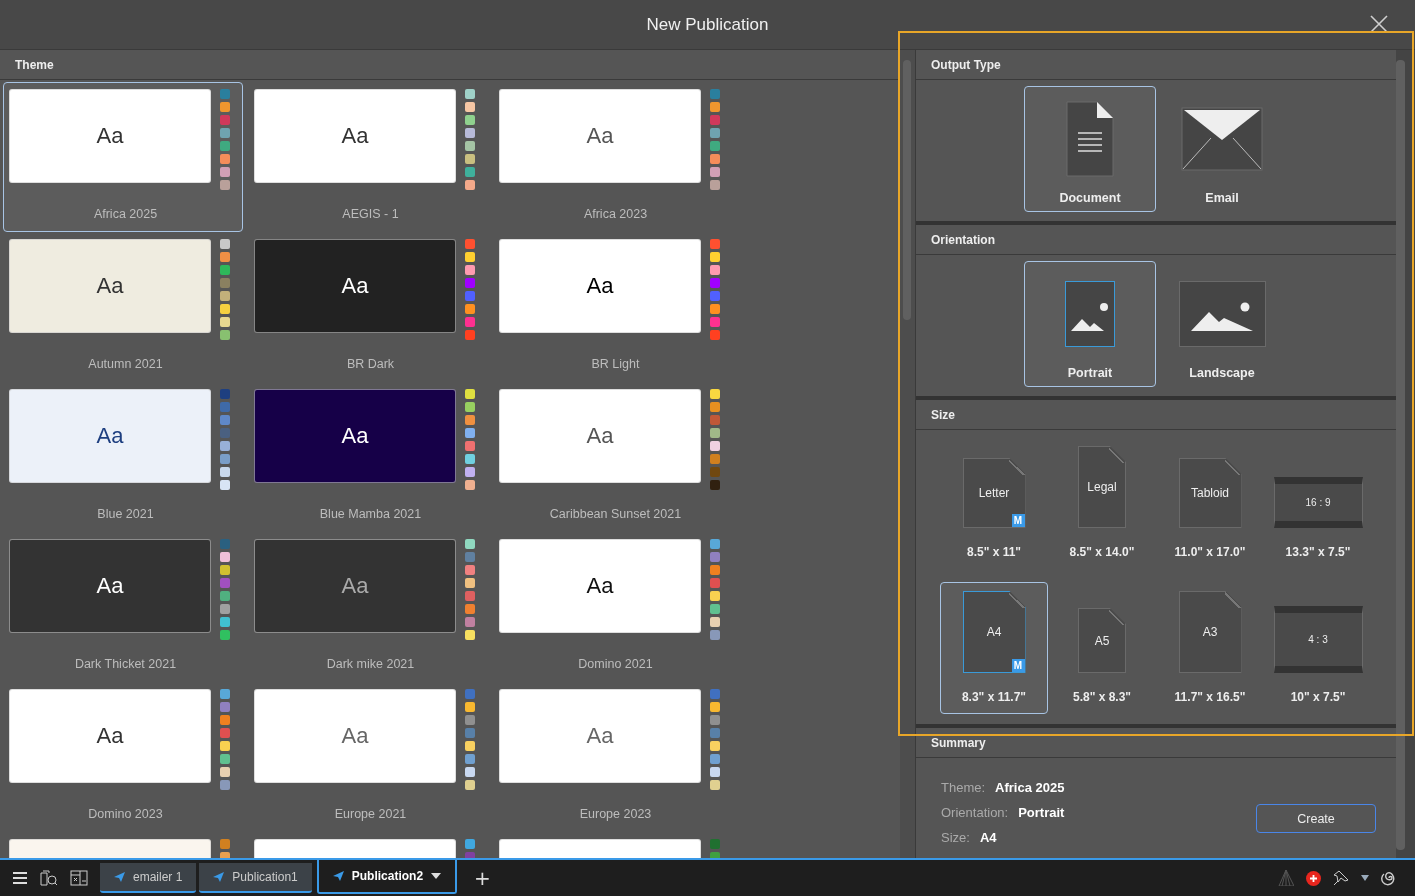 This screenshot has height=896, width=1415. What do you see at coordinates (1210, 552) in the screenshot?
I see `size-dimensions: 11.0" x 17.0"` at bounding box center [1210, 552].